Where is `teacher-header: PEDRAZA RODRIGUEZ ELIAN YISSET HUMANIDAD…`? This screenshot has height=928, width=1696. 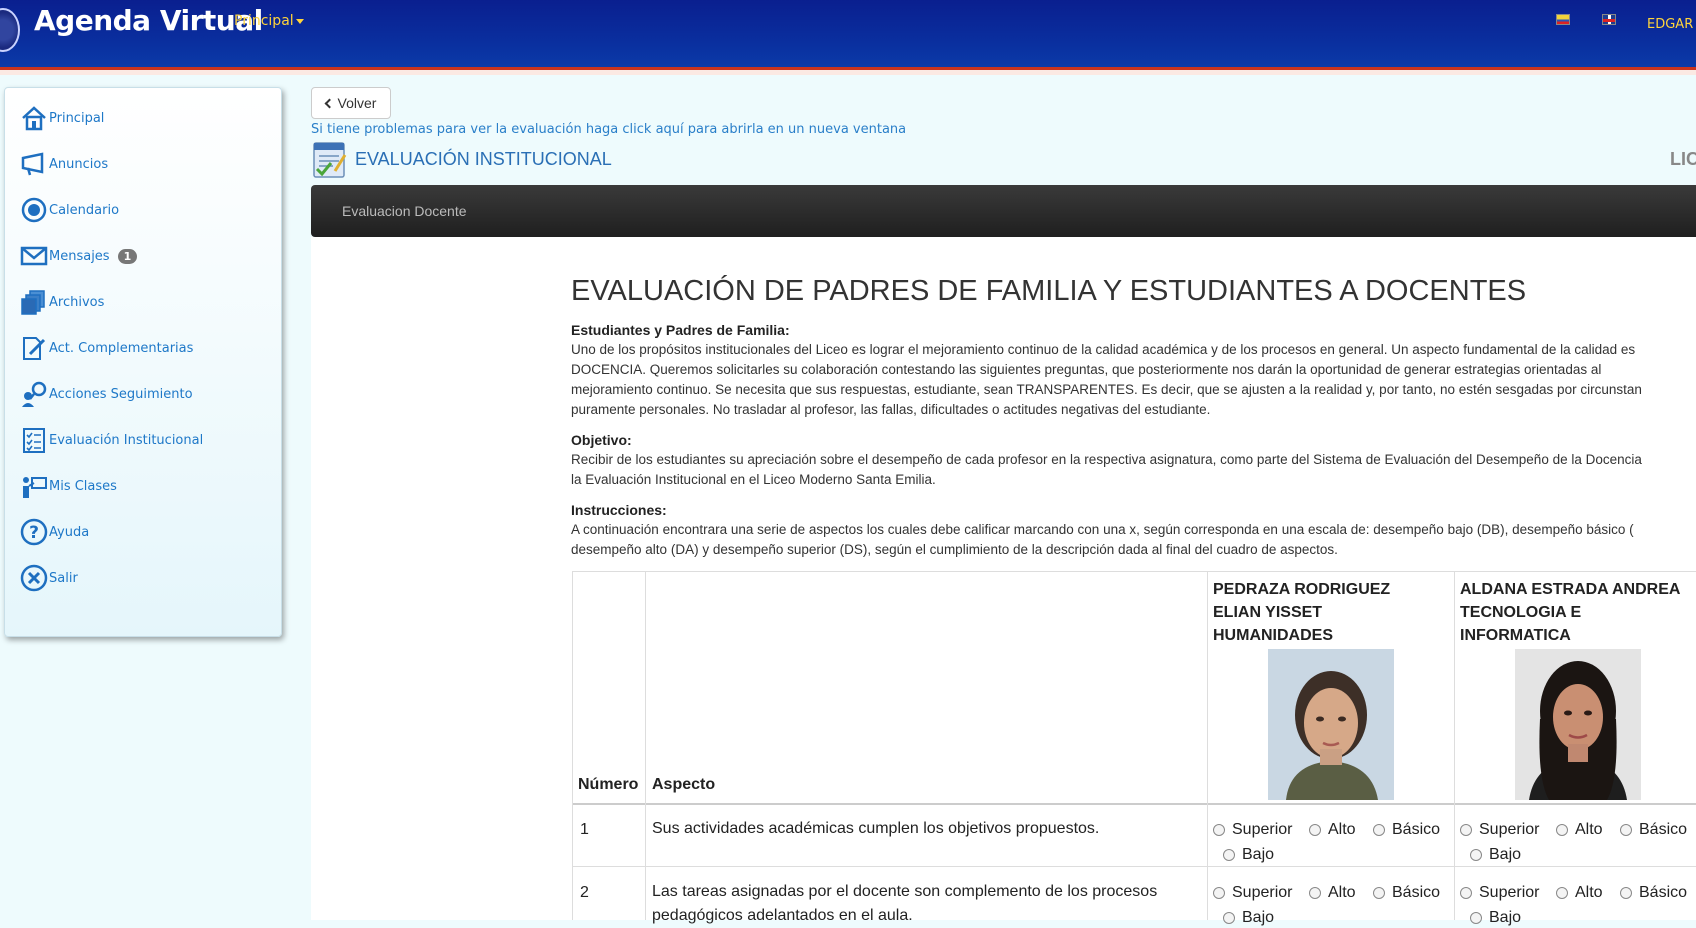 teacher-header: PEDRAZA RODRIGUEZ ELIAN YISSET HUMANIDAD… is located at coordinates (1328, 612).